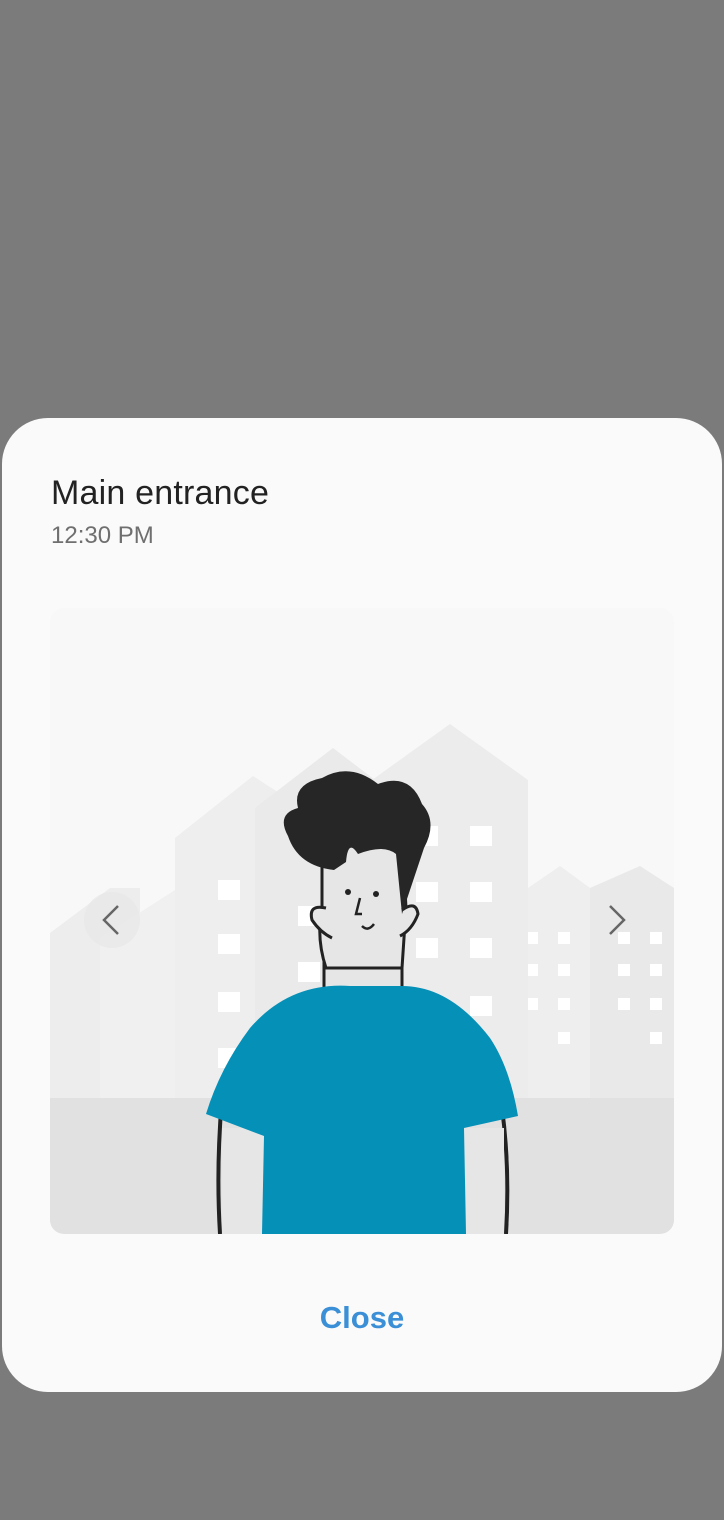  What do you see at coordinates (362, 1318) in the screenshot?
I see `close-button: Close` at bounding box center [362, 1318].